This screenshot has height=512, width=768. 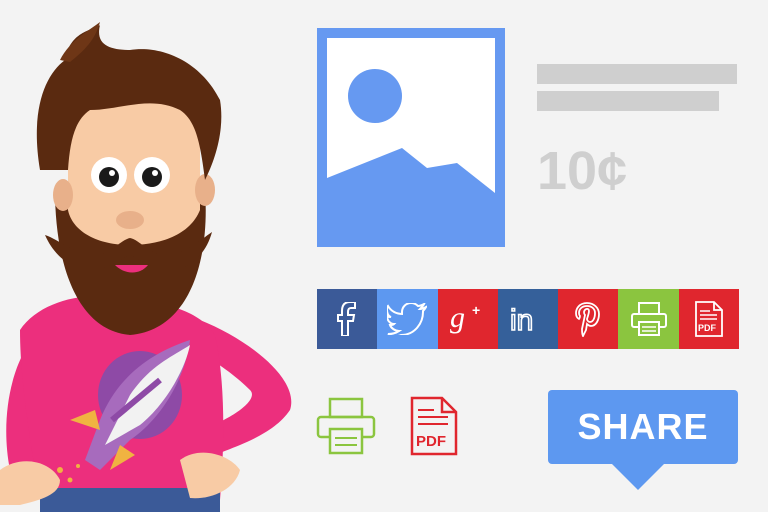 I want to click on linkedin-icon: in, so click(x=521, y=319).